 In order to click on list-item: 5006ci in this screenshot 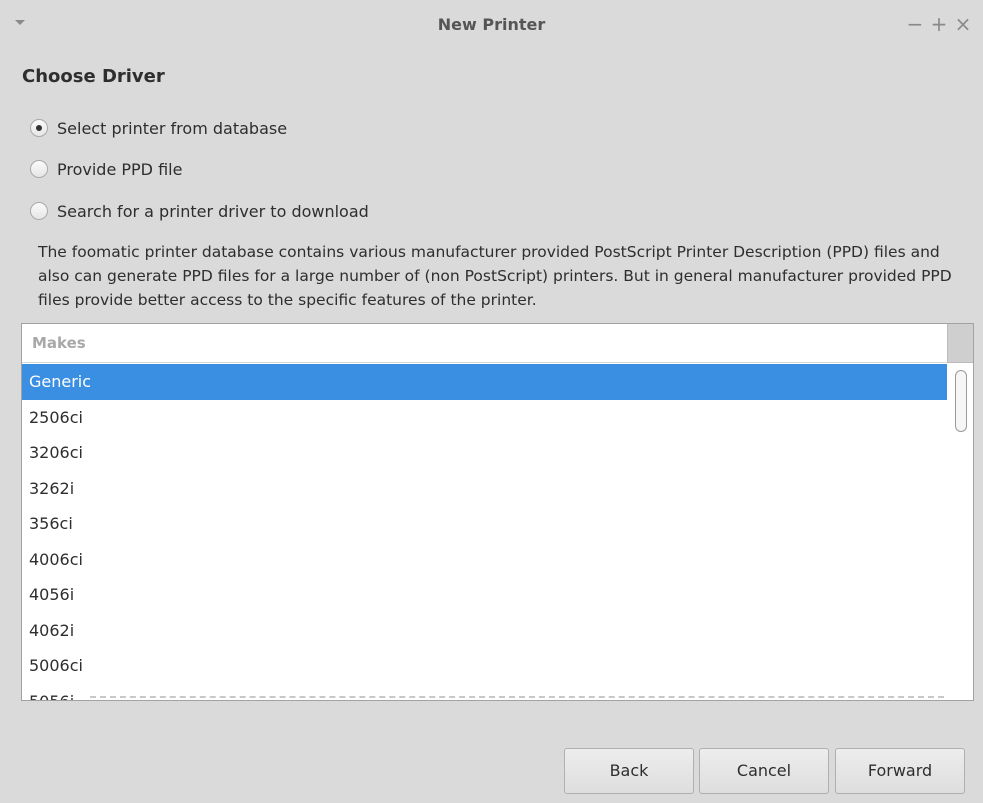, I will do `click(484, 666)`.